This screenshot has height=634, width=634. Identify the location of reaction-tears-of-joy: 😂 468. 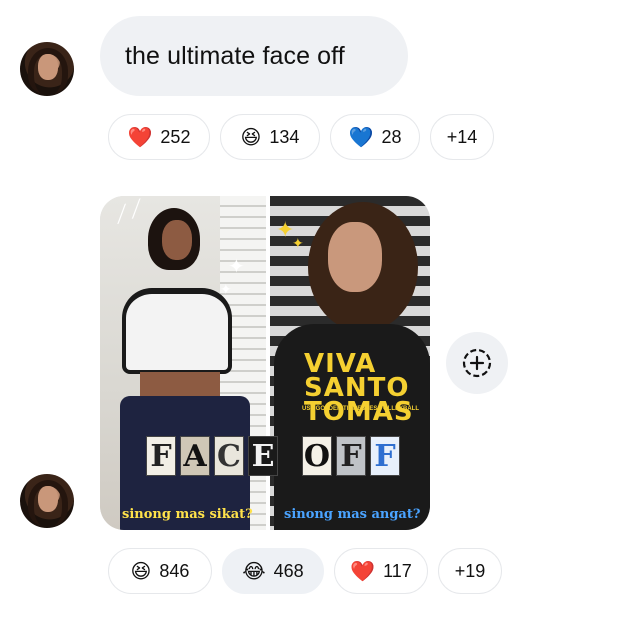
(273, 571).